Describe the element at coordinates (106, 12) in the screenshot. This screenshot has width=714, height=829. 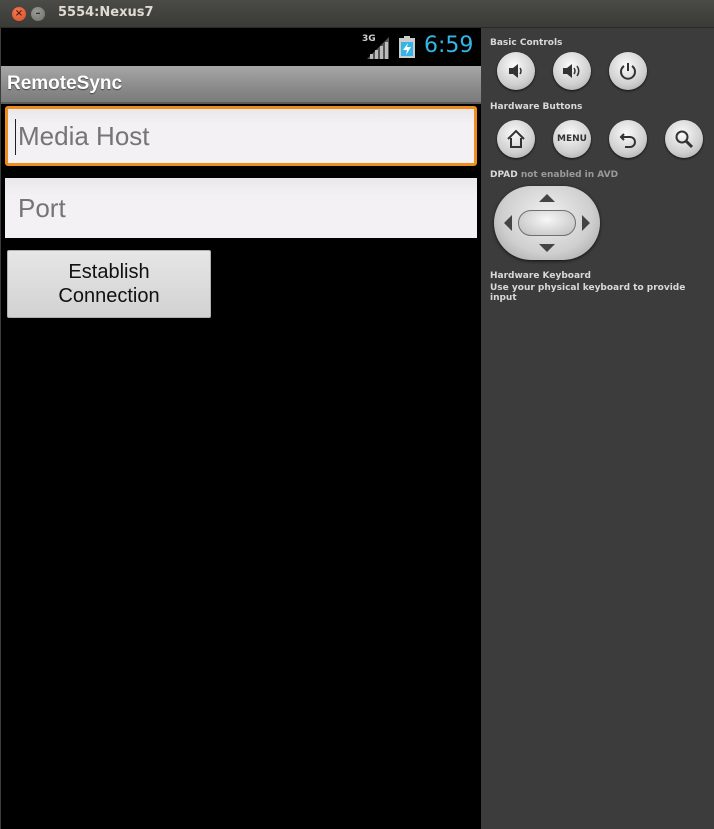
I see `window-title: 5554:Nexus7` at that location.